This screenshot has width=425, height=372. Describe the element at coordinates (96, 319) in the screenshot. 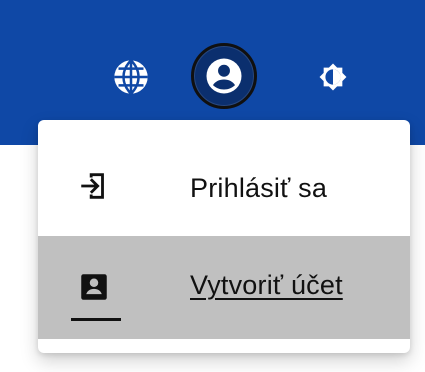

I see `icon-underline` at that location.